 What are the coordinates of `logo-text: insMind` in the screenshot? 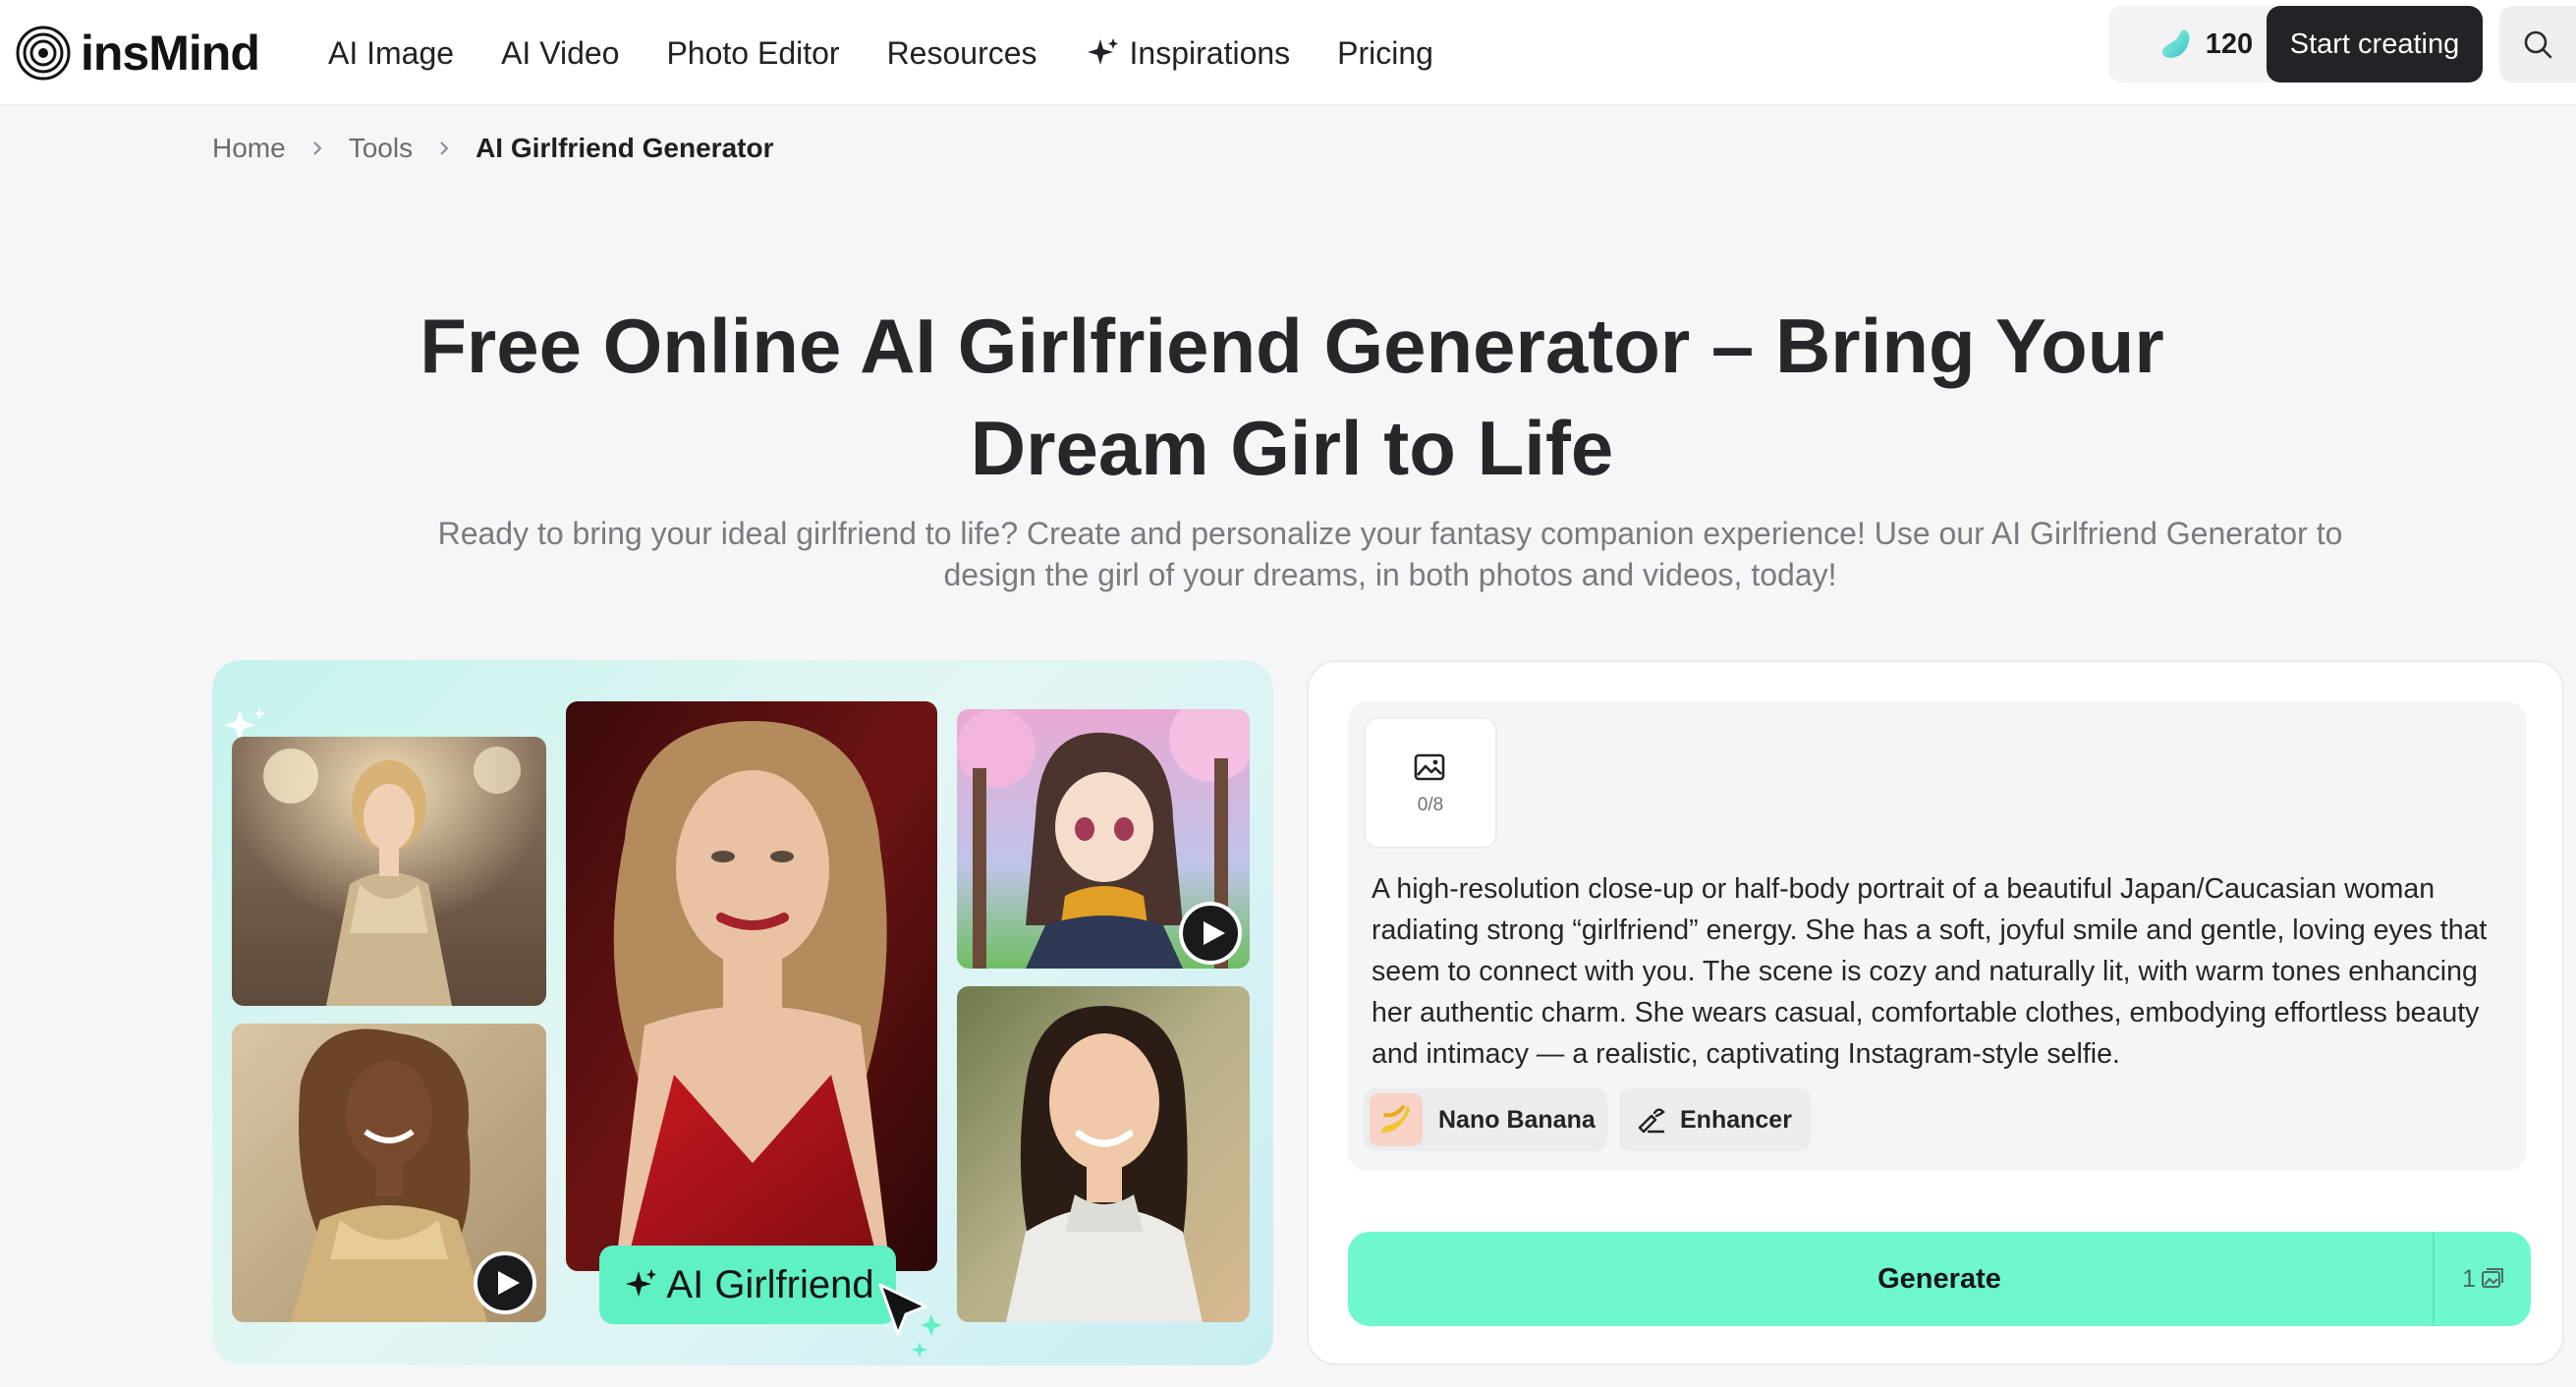 It's located at (170, 53).